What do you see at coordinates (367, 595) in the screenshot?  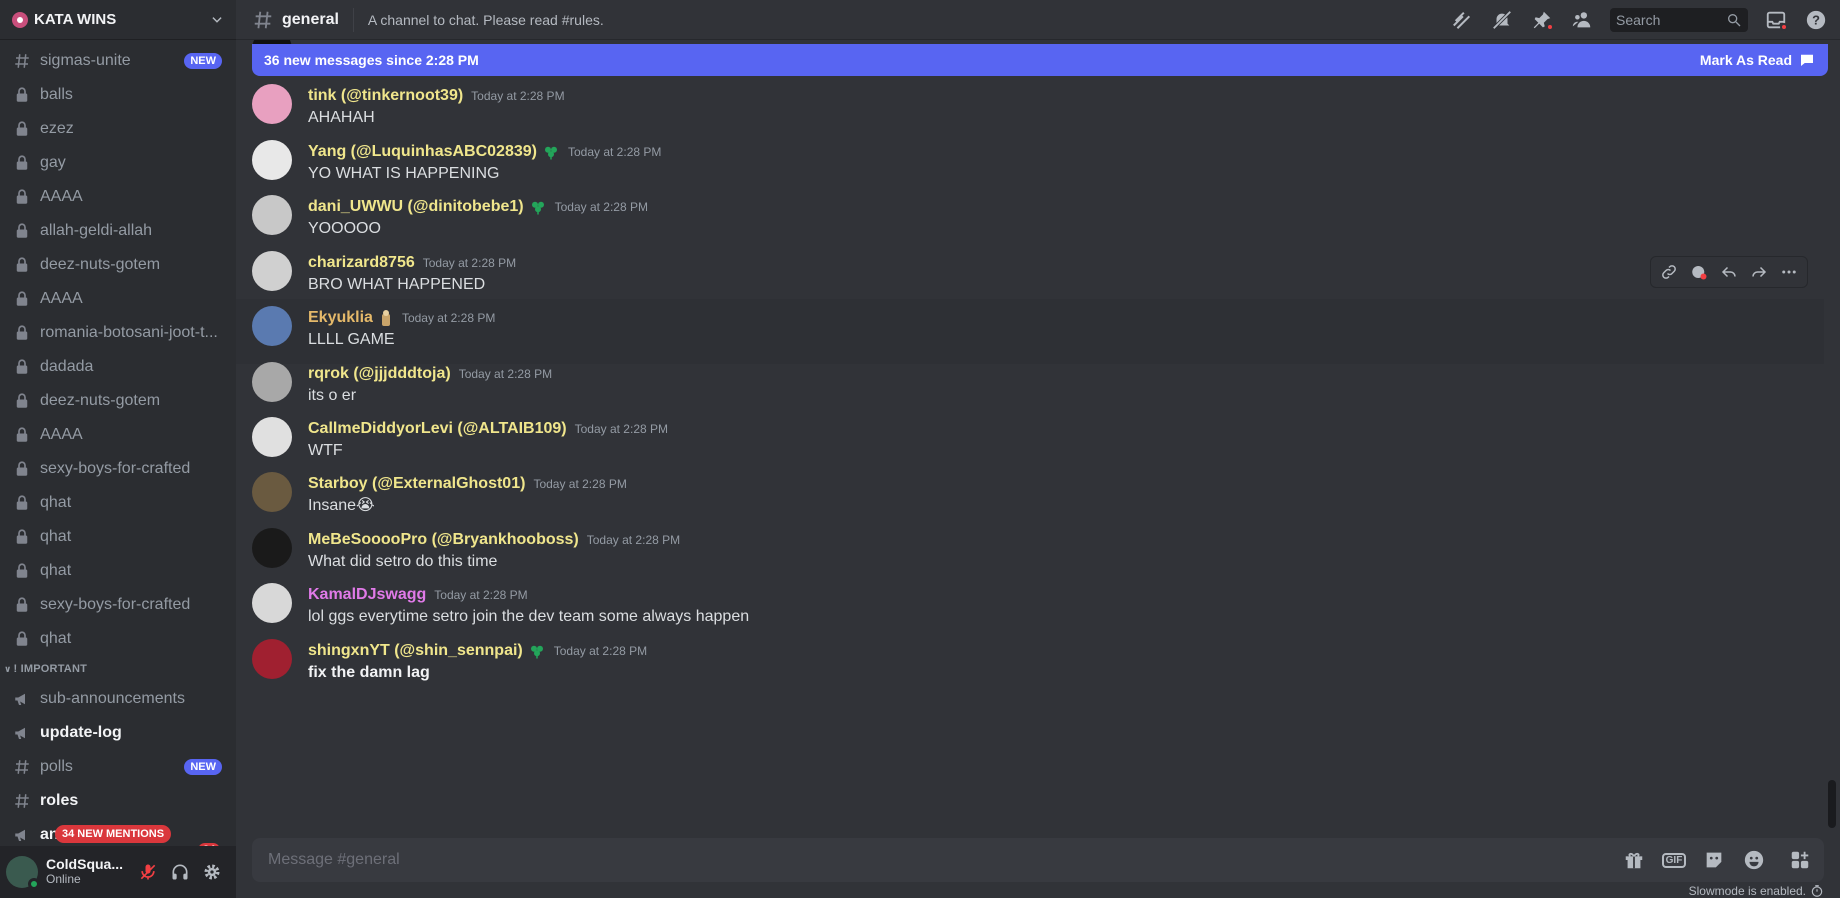 I see `message-author: KamalDJswagg` at bounding box center [367, 595].